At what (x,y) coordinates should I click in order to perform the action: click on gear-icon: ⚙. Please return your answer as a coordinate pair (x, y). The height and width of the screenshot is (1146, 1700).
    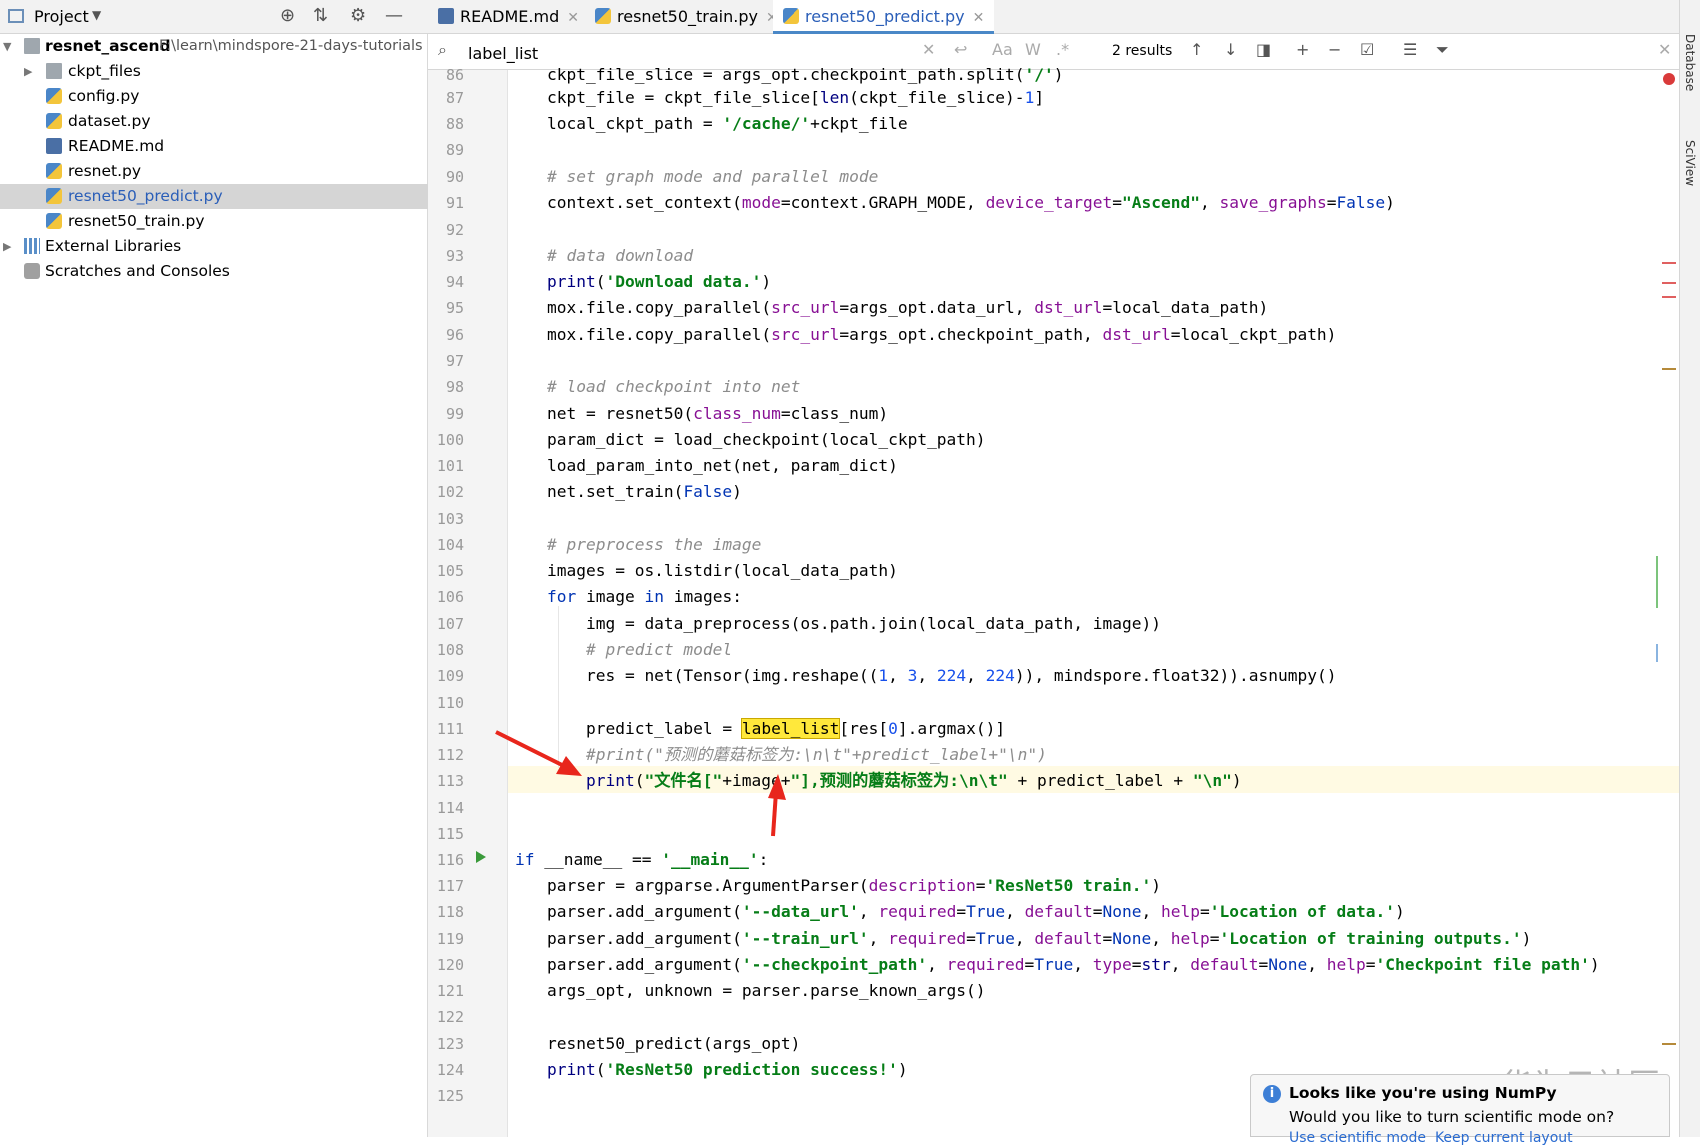
    Looking at the image, I should click on (358, 15).